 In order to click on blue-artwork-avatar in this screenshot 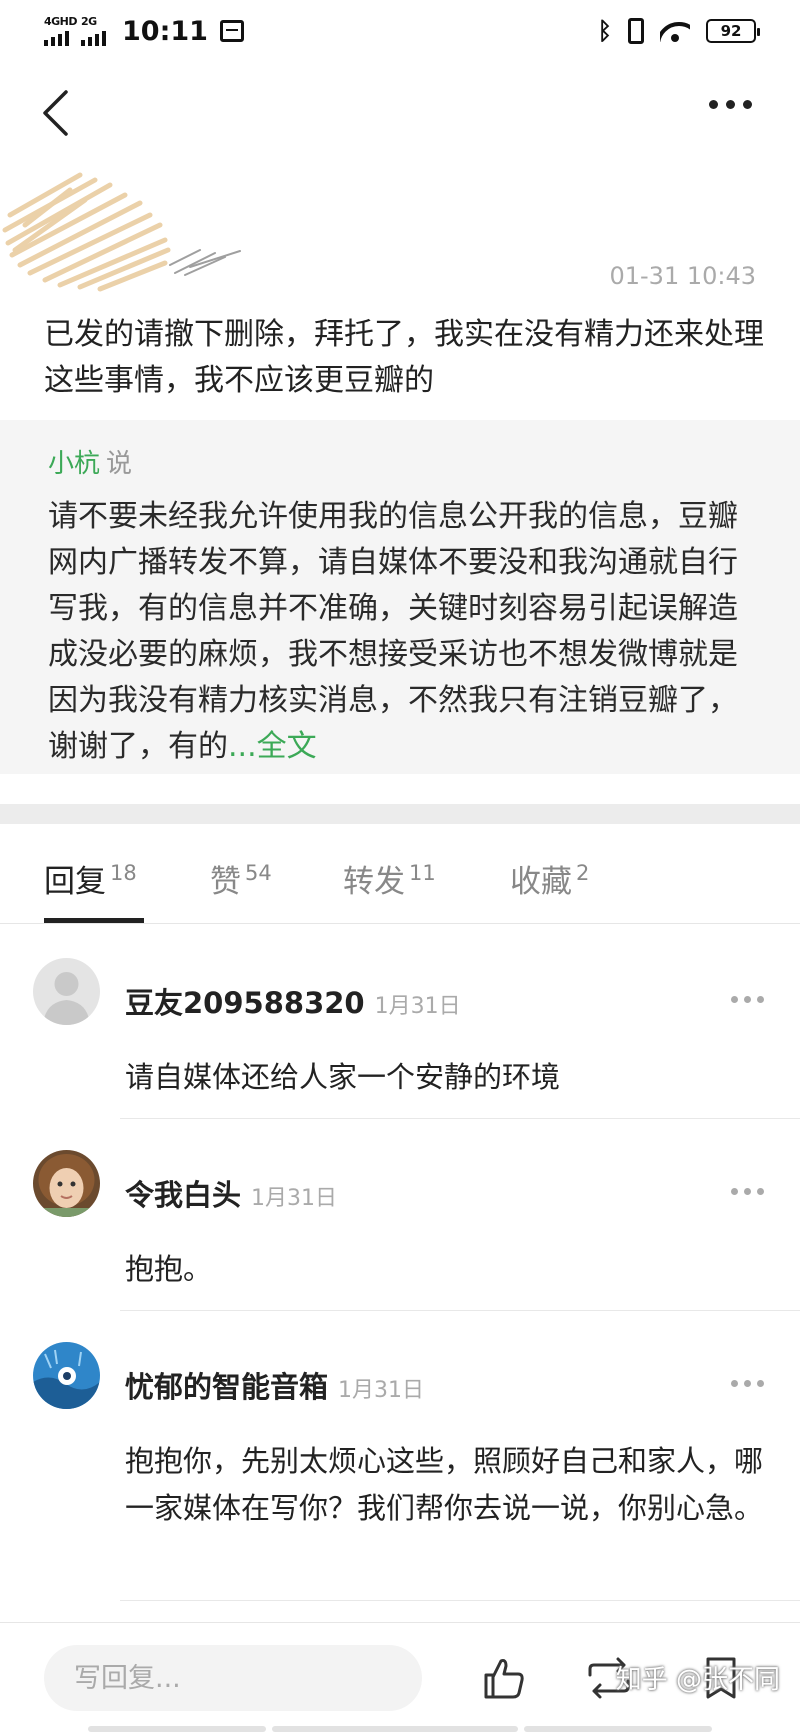, I will do `click(66, 1375)`.